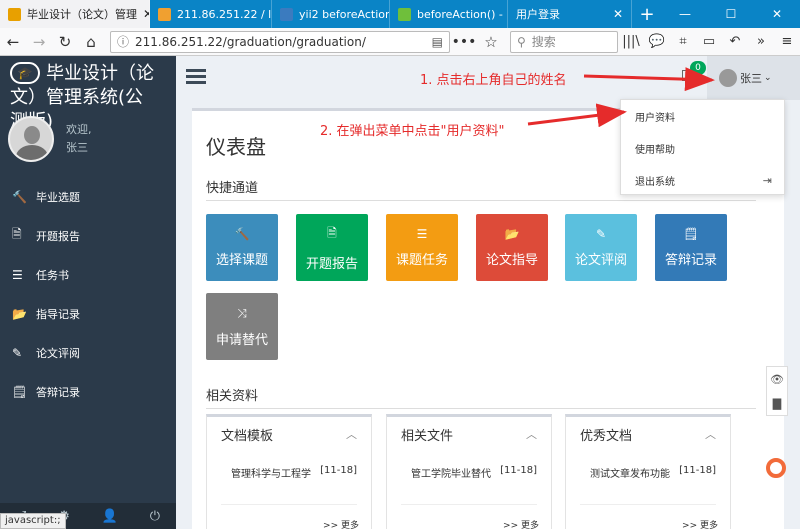  Describe the element at coordinates (17, 274) in the screenshot. I see `list-icon: ☰` at that location.